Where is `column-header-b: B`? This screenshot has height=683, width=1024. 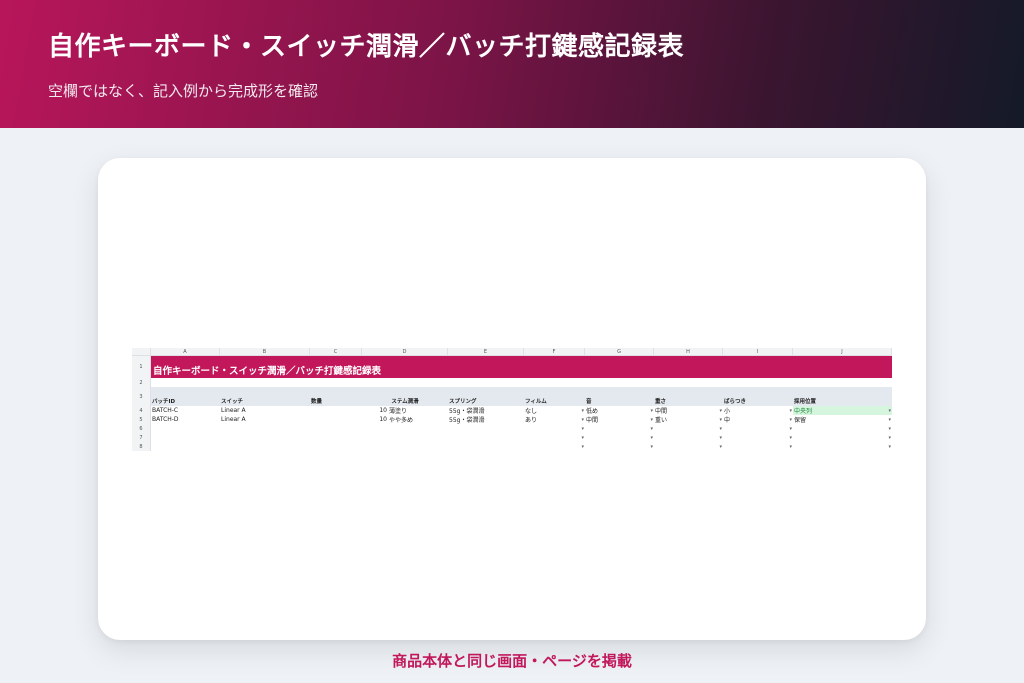
column-header-b: B is located at coordinates (265, 352).